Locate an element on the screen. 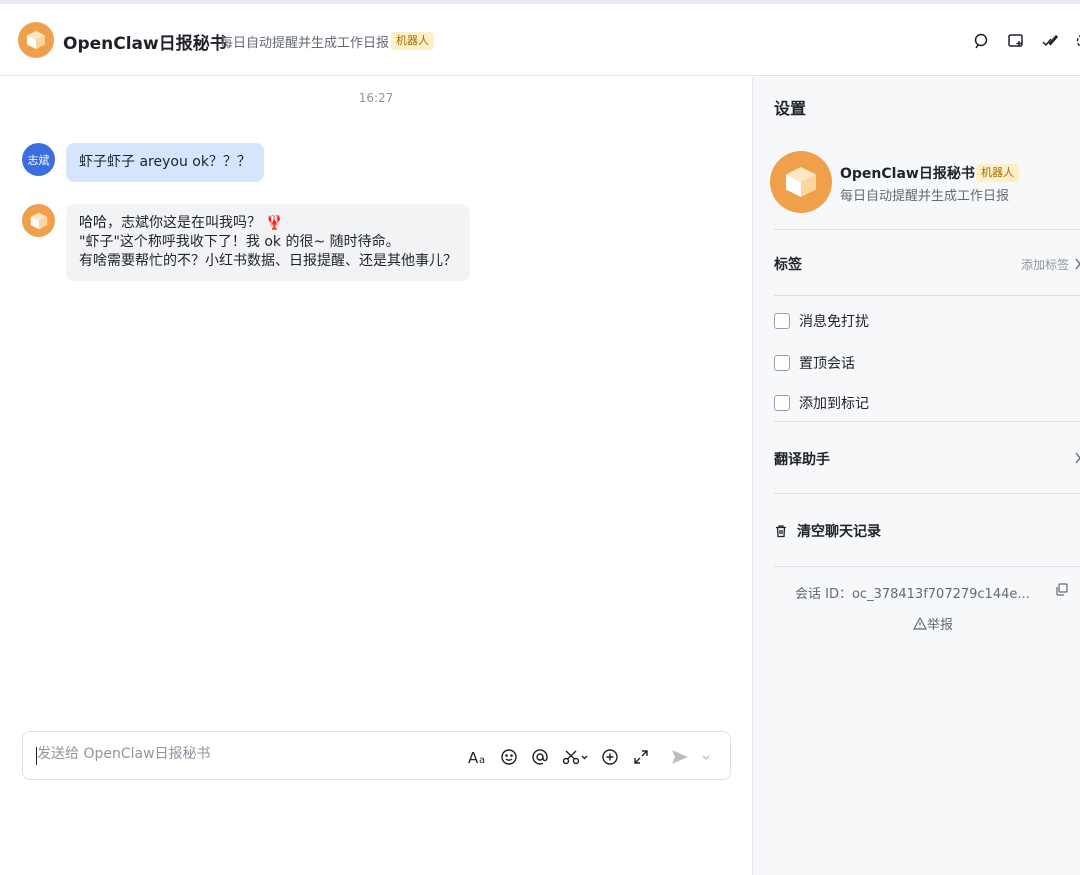 The image size is (1080, 875). message-composer: Aa is located at coordinates (376, 755).